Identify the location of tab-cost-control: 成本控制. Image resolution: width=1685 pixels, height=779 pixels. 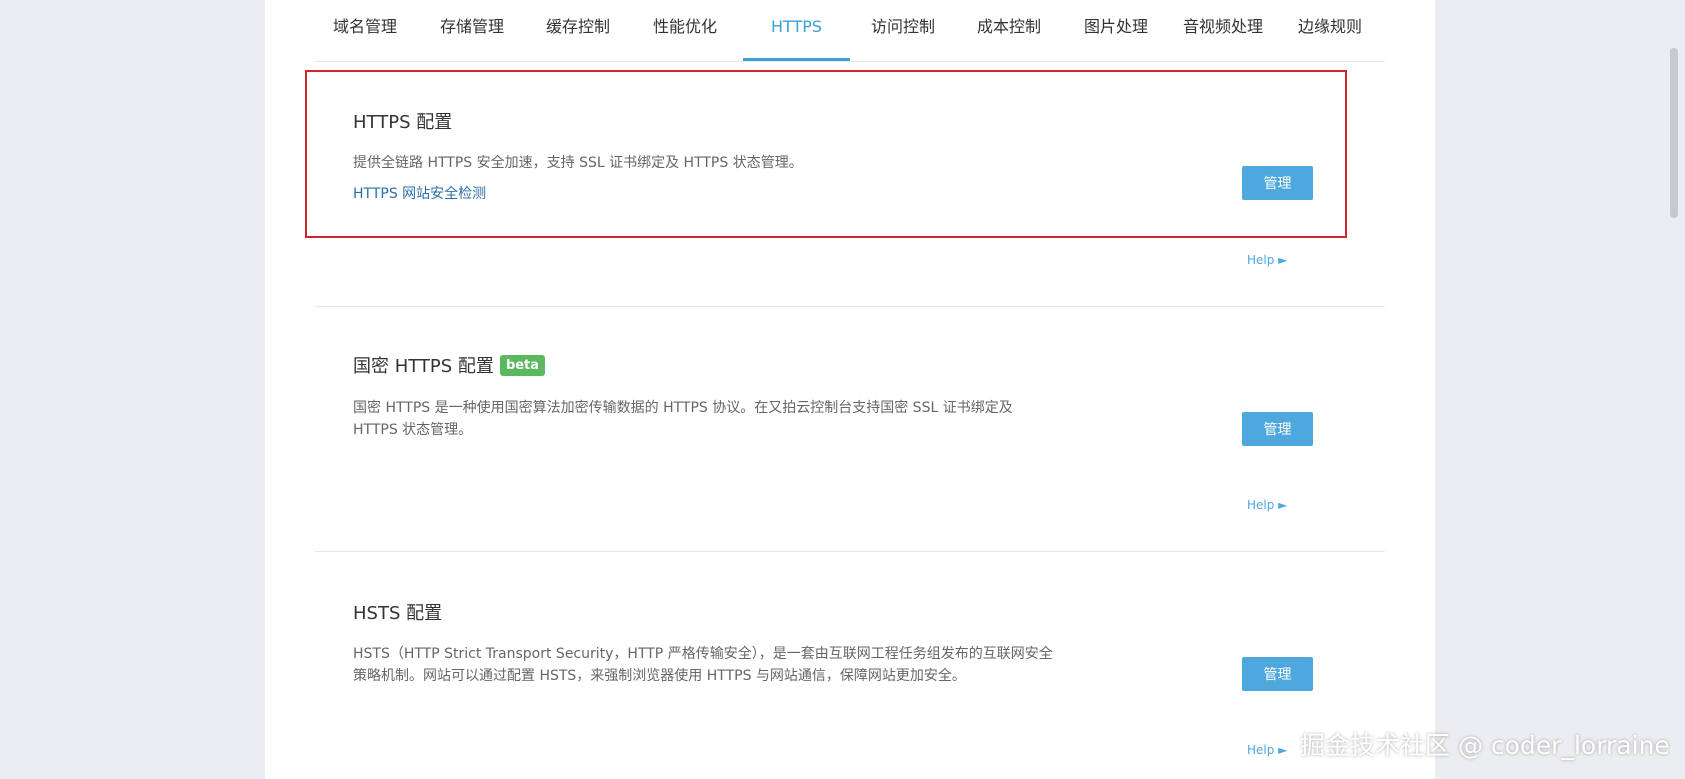
(1009, 30).